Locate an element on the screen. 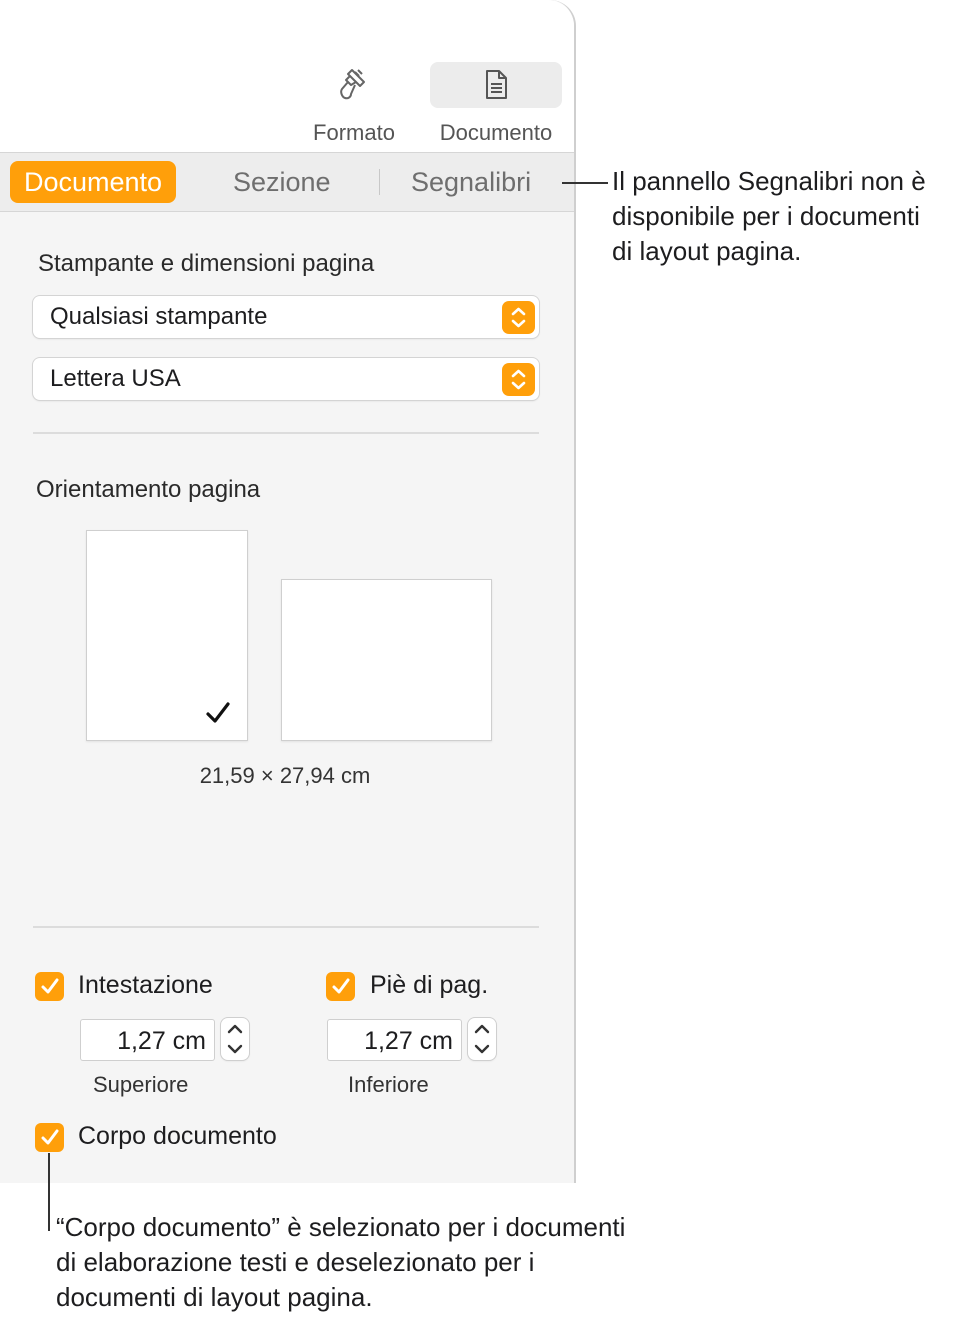 This screenshot has width=974, height=1317. paintbrush-icon is located at coordinates (352, 84).